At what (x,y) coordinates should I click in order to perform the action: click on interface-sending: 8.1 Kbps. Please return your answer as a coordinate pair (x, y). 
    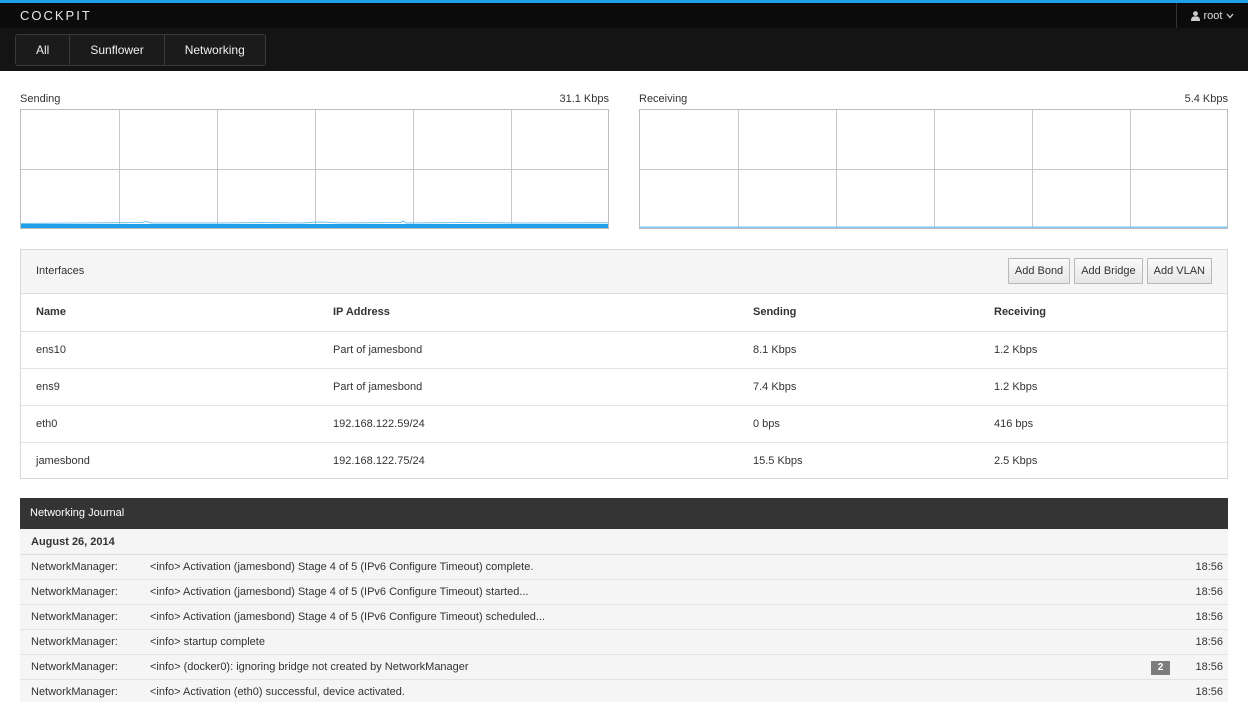
    Looking at the image, I should click on (873, 350).